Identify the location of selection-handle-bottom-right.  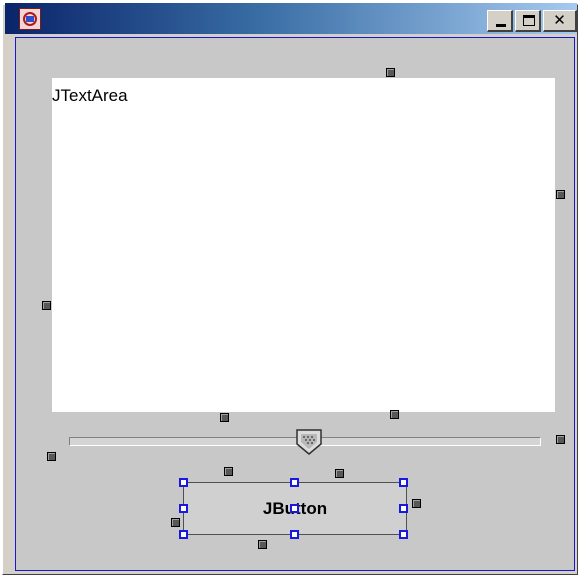
(403, 534).